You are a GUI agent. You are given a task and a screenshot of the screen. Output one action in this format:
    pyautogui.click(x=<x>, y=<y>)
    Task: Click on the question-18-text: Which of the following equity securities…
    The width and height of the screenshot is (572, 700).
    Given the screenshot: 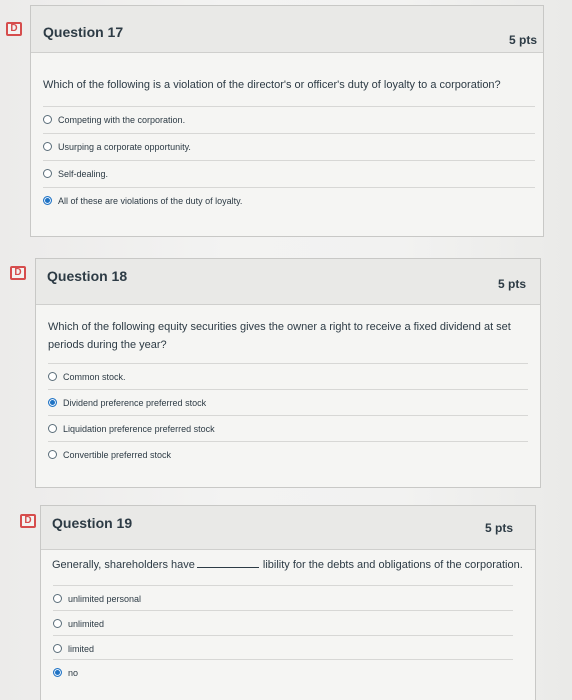 What is the action you would take?
    pyautogui.click(x=279, y=336)
    